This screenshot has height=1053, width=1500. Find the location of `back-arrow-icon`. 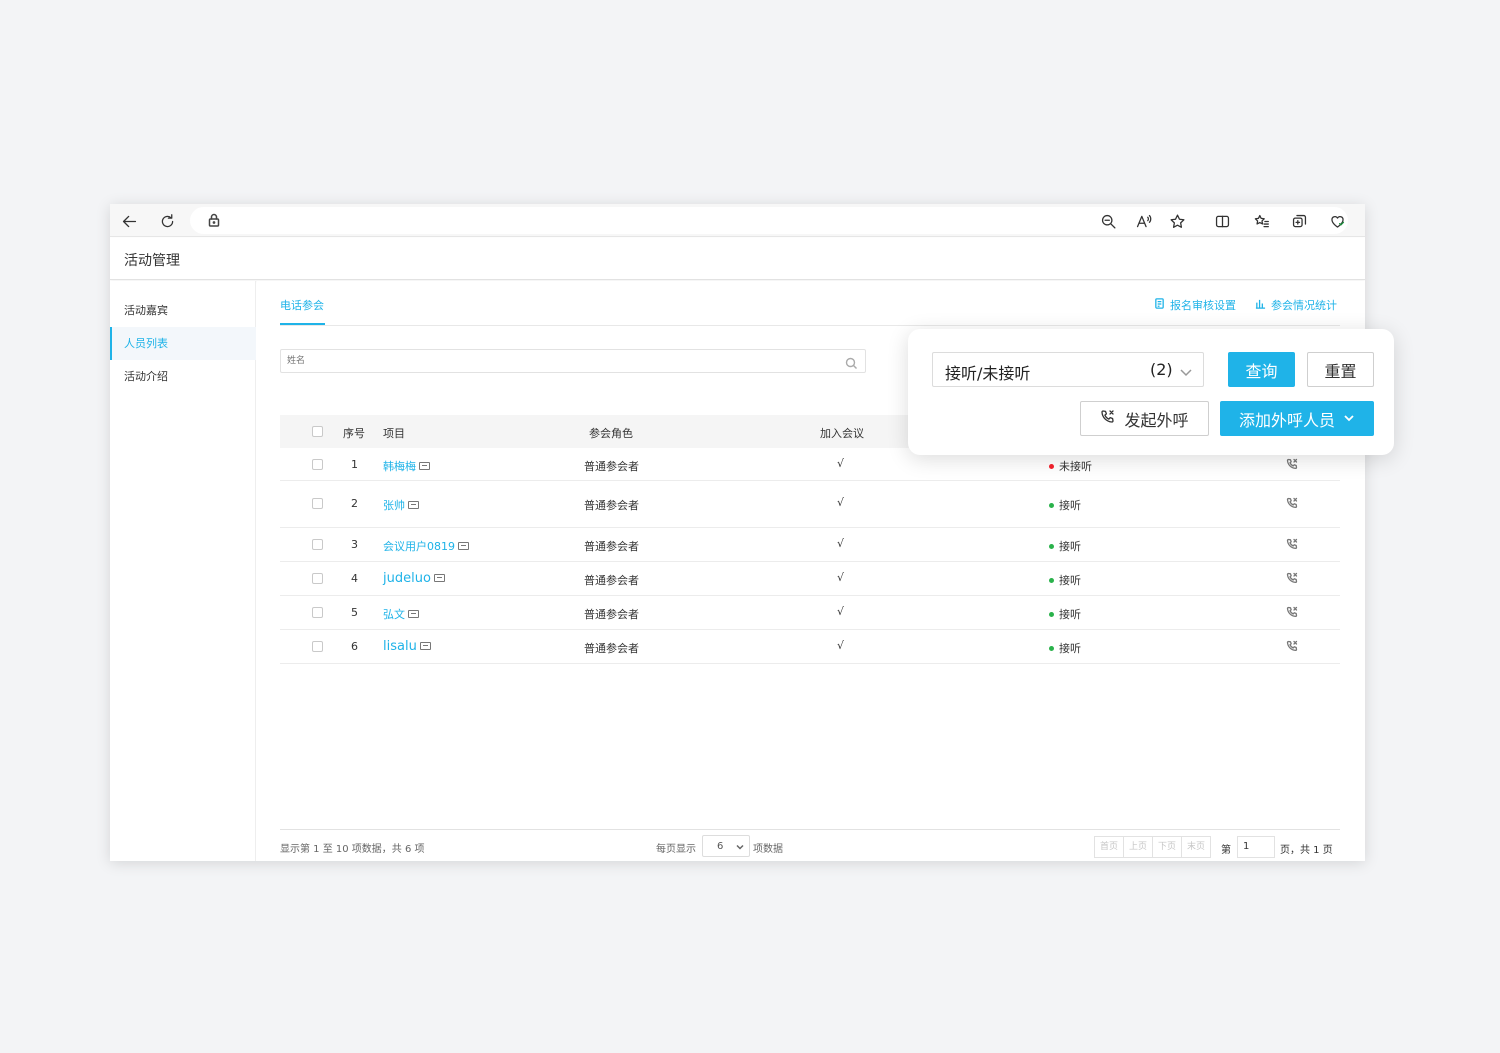

back-arrow-icon is located at coordinates (129, 221).